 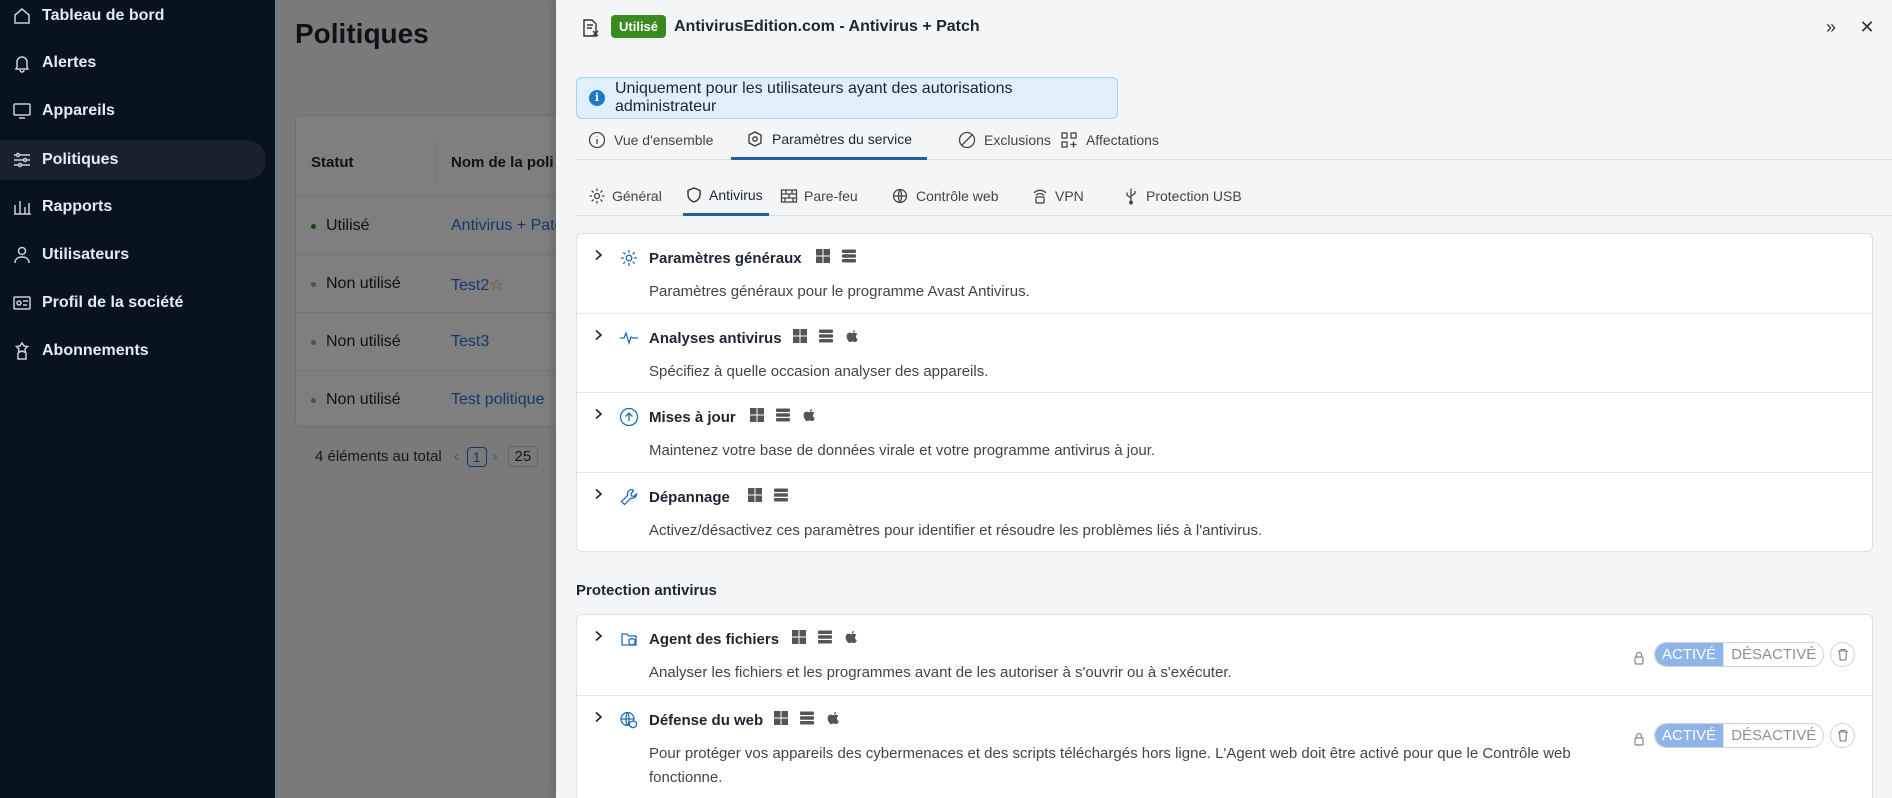 What do you see at coordinates (522, 456) in the screenshot?
I see `page-size-select: 25` at bounding box center [522, 456].